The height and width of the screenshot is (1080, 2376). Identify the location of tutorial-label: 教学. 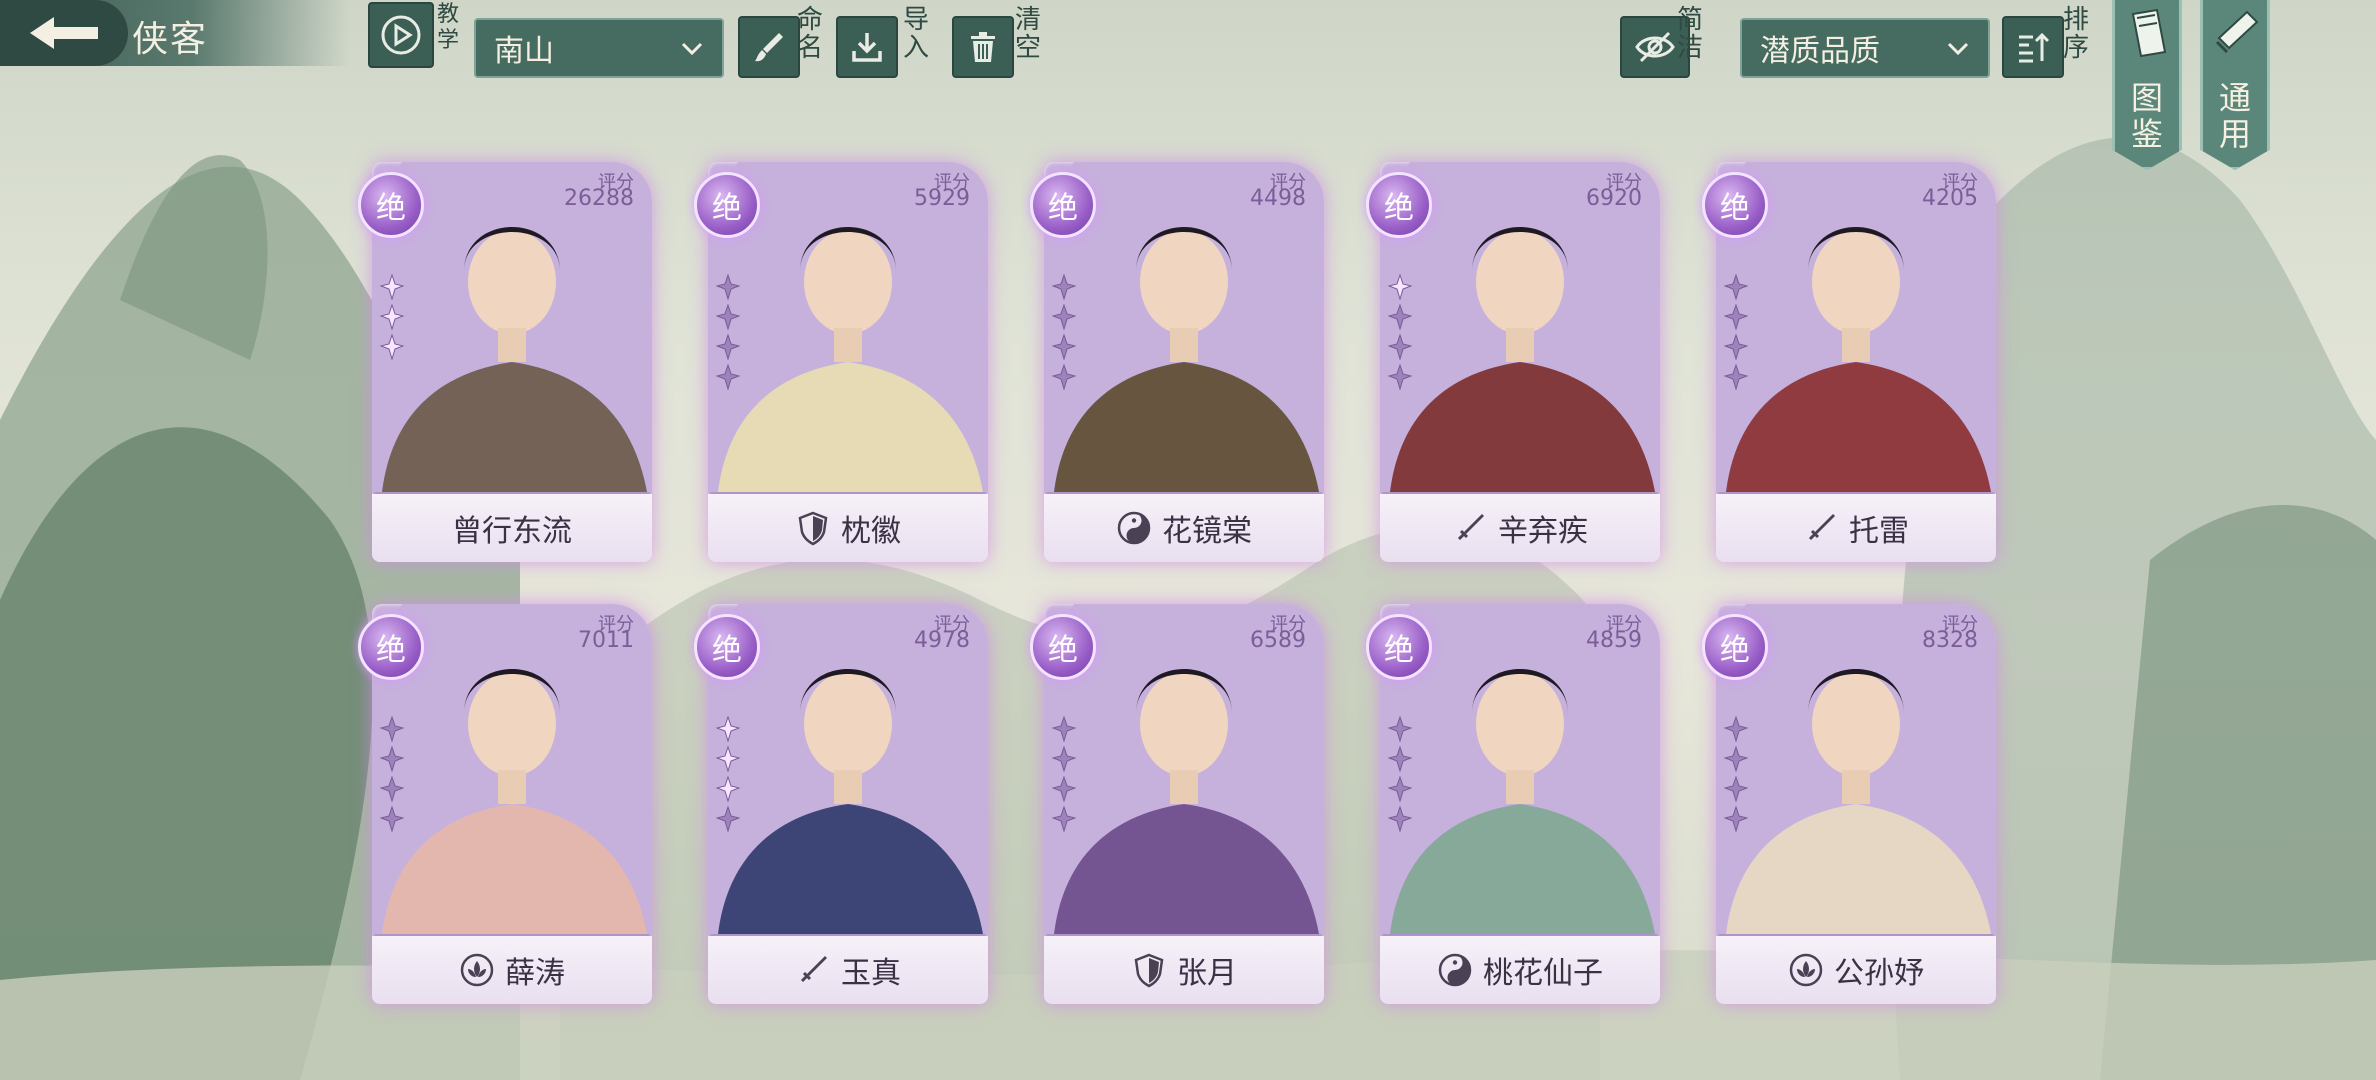
(447, 27).